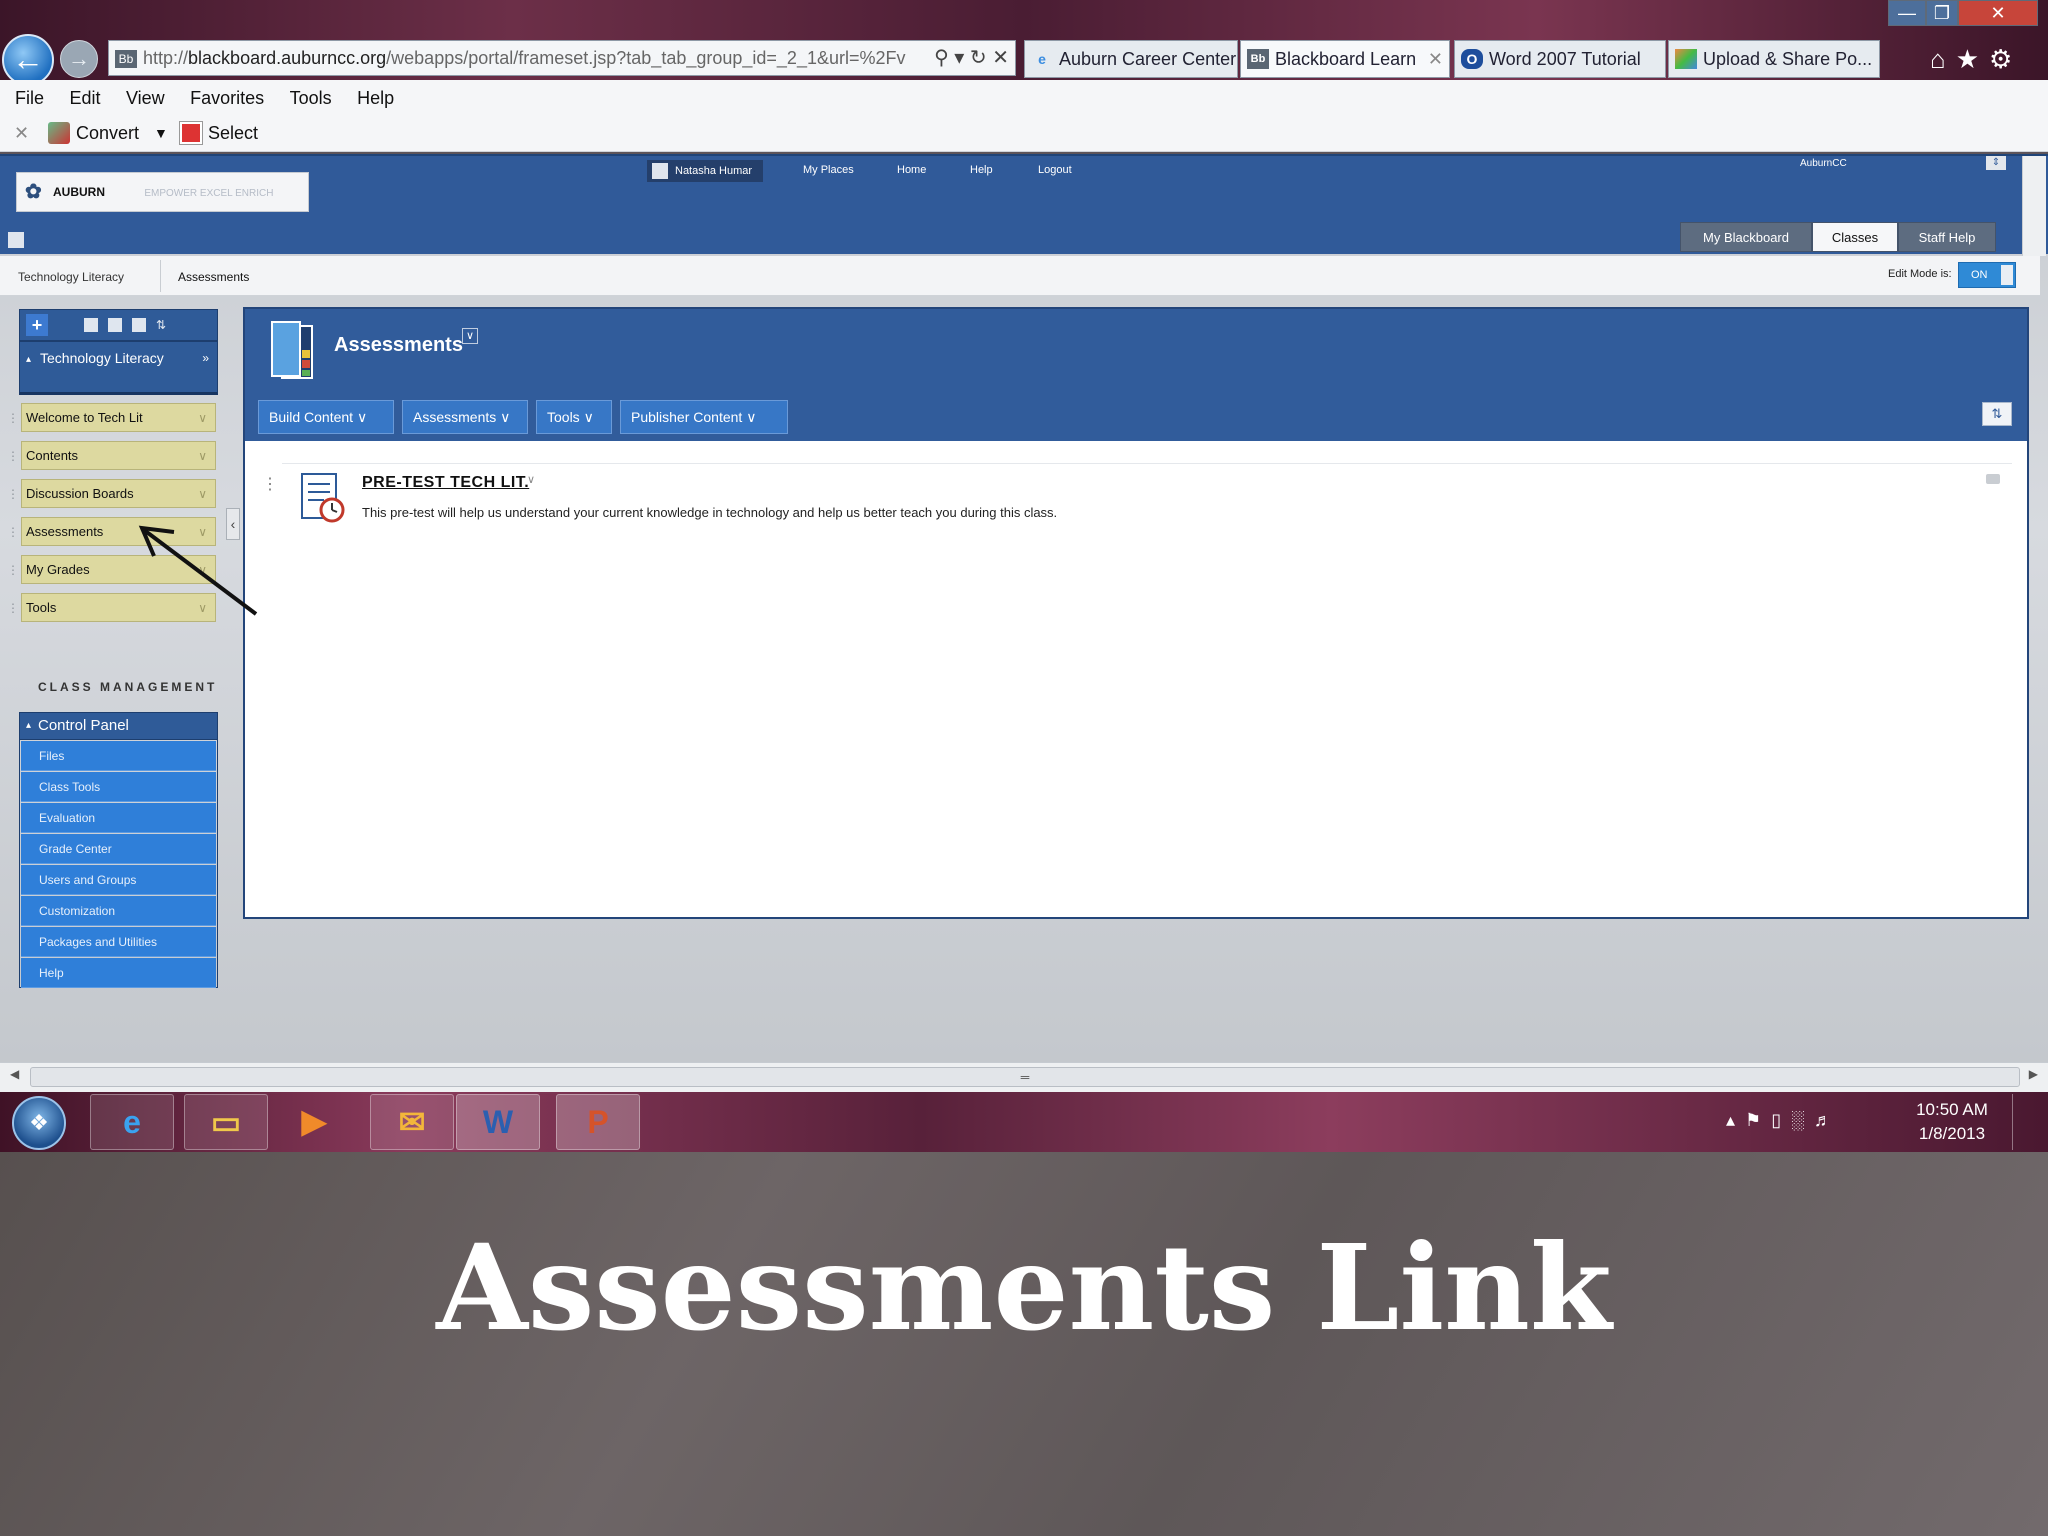  What do you see at coordinates (91, 325) in the screenshot?
I see `list-view-icon` at bounding box center [91, 325].